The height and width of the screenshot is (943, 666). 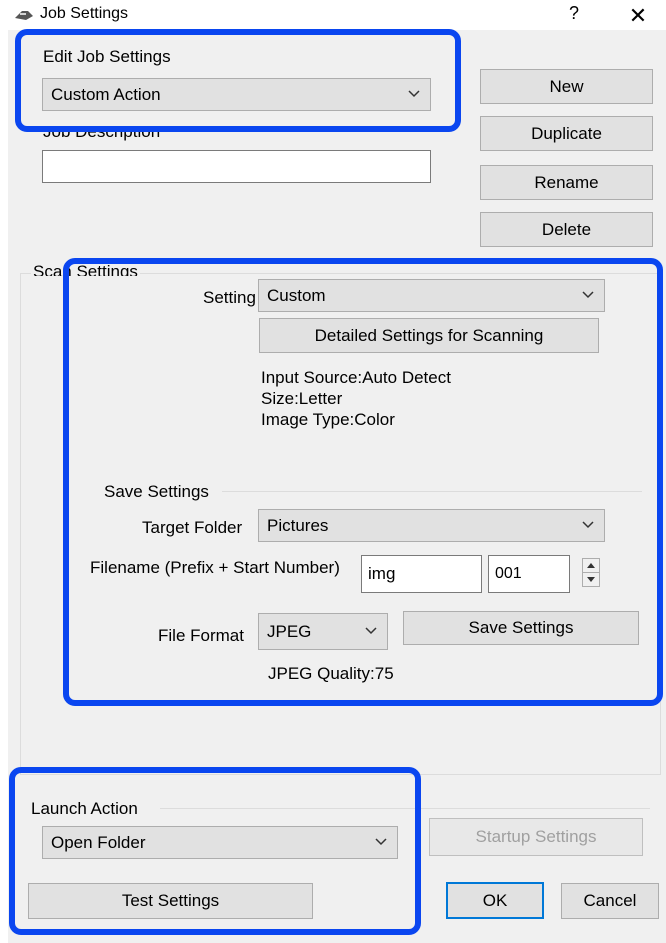 I want to click on help-button: ?, so click(x=574, y=15).